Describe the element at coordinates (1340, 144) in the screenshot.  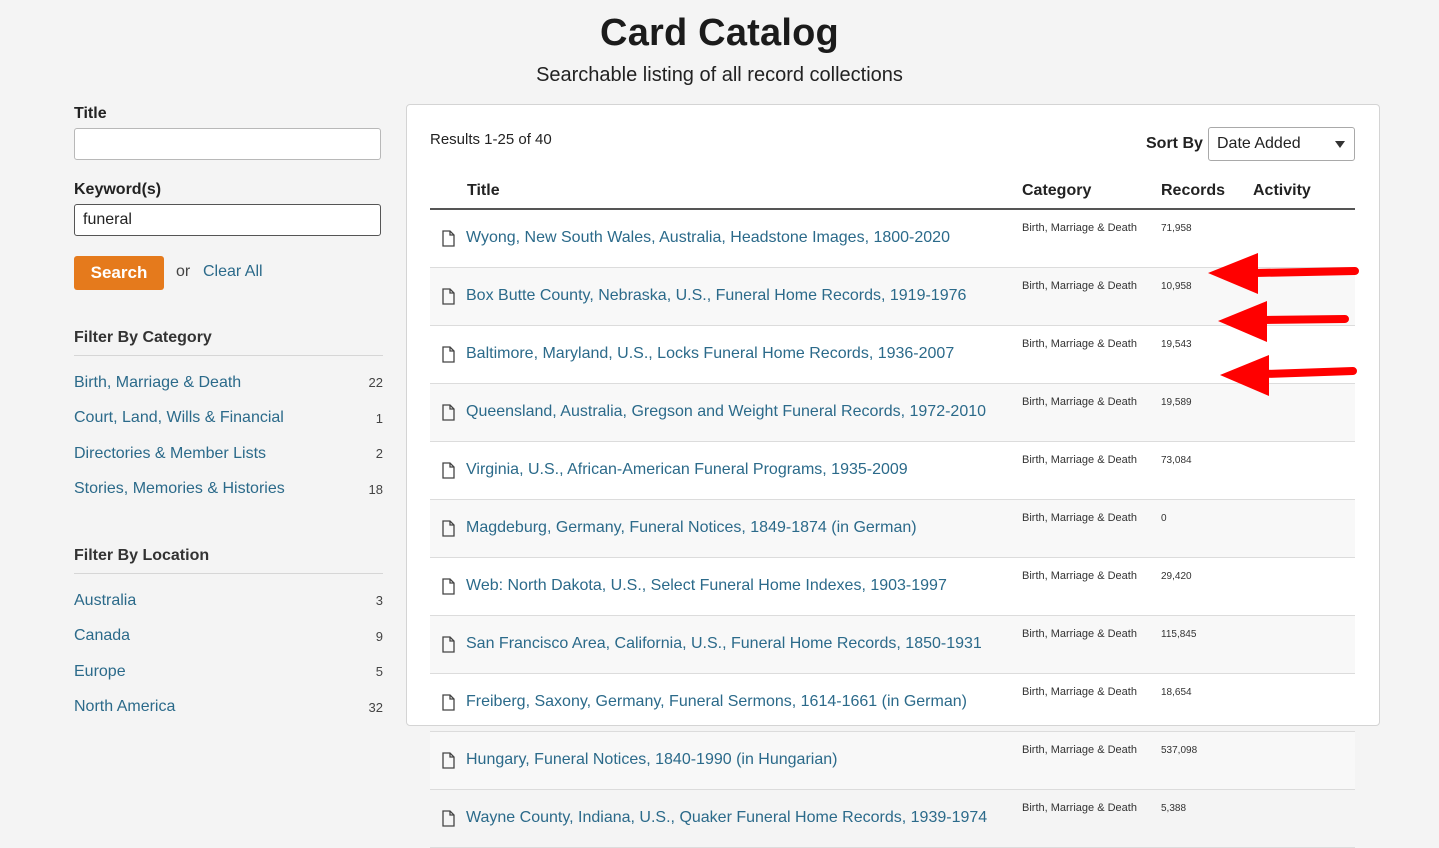
I see `dropdown-arrow-icon` at that location.